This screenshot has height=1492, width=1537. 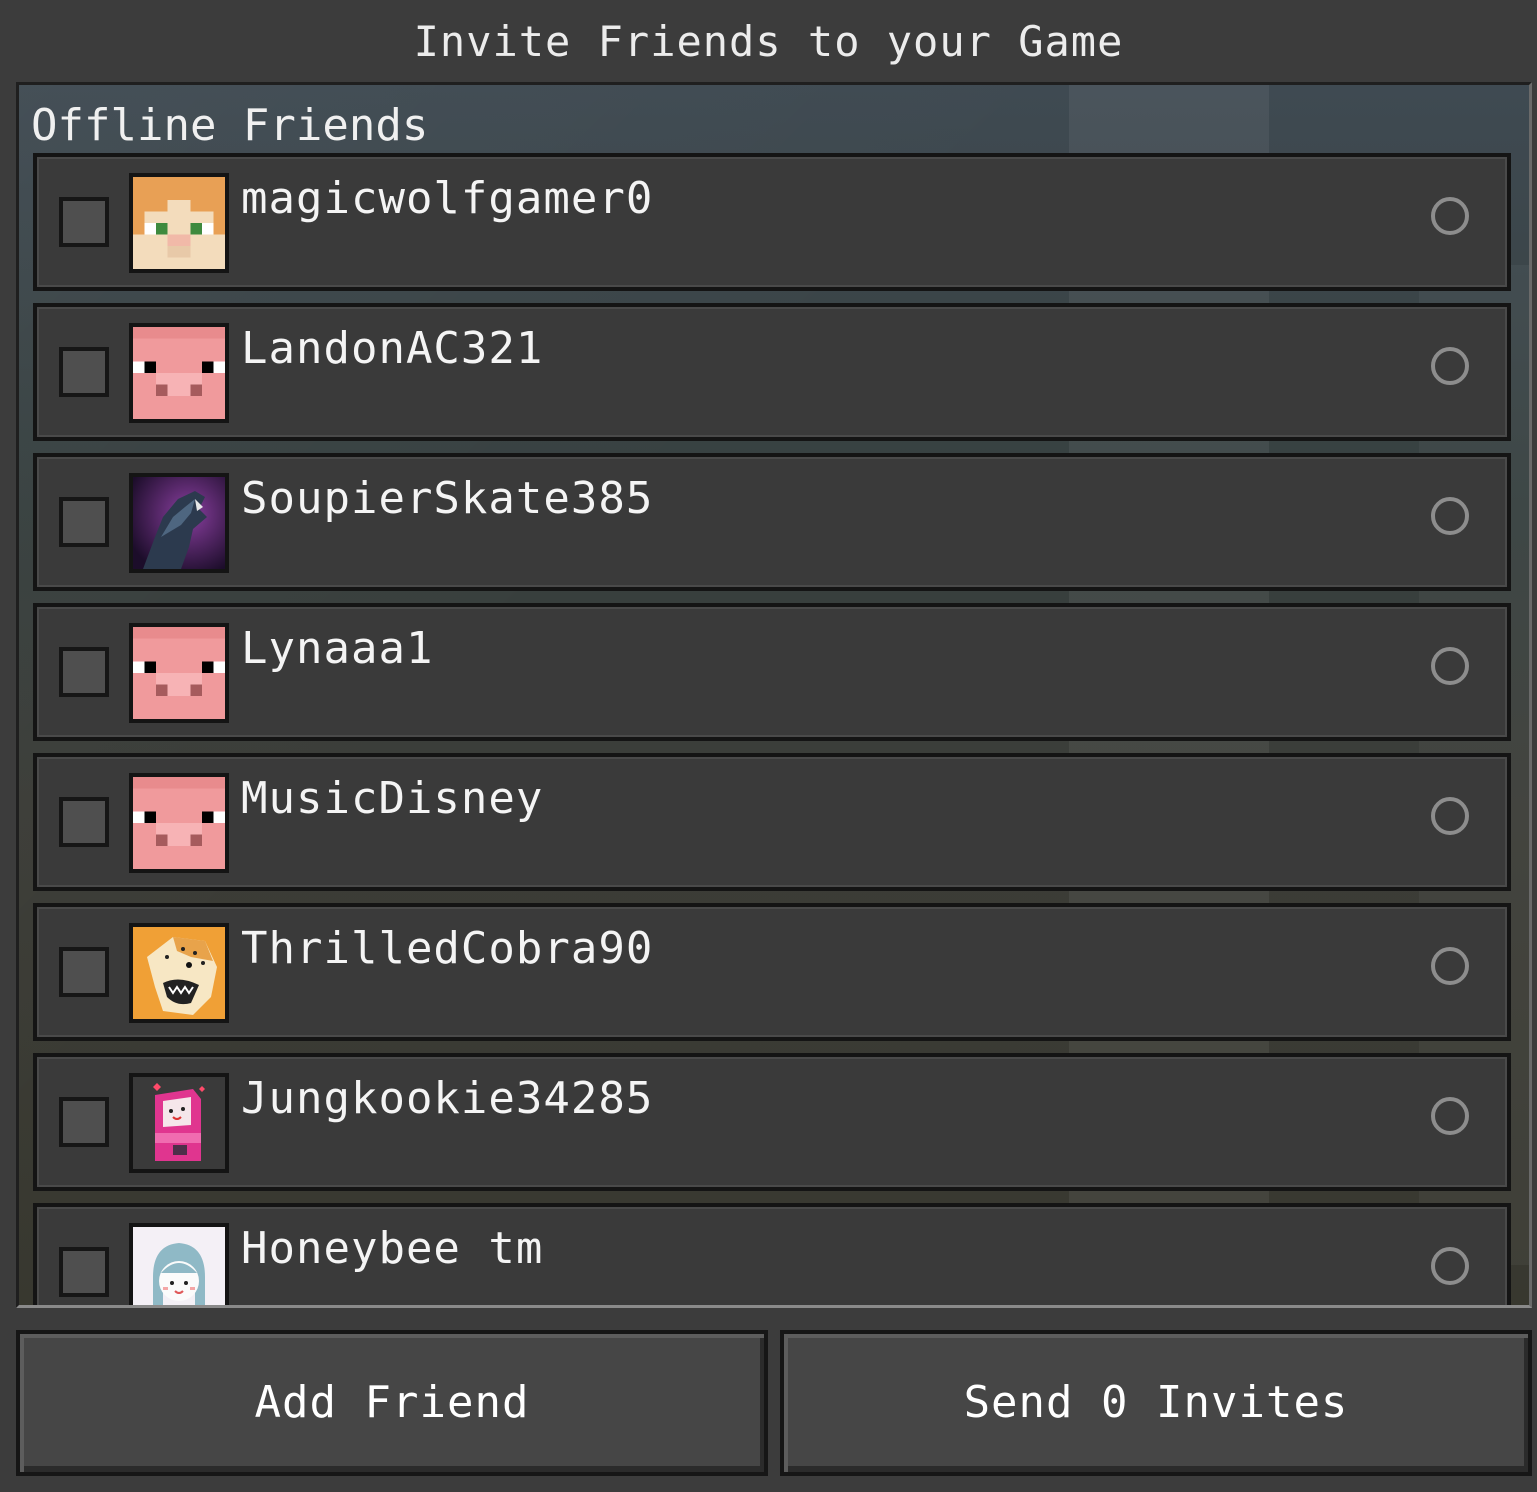 What do you see at coordinates (179, 223) in the screenshot?
I see `alex-skin-icon` at bounding box center [179, 223].